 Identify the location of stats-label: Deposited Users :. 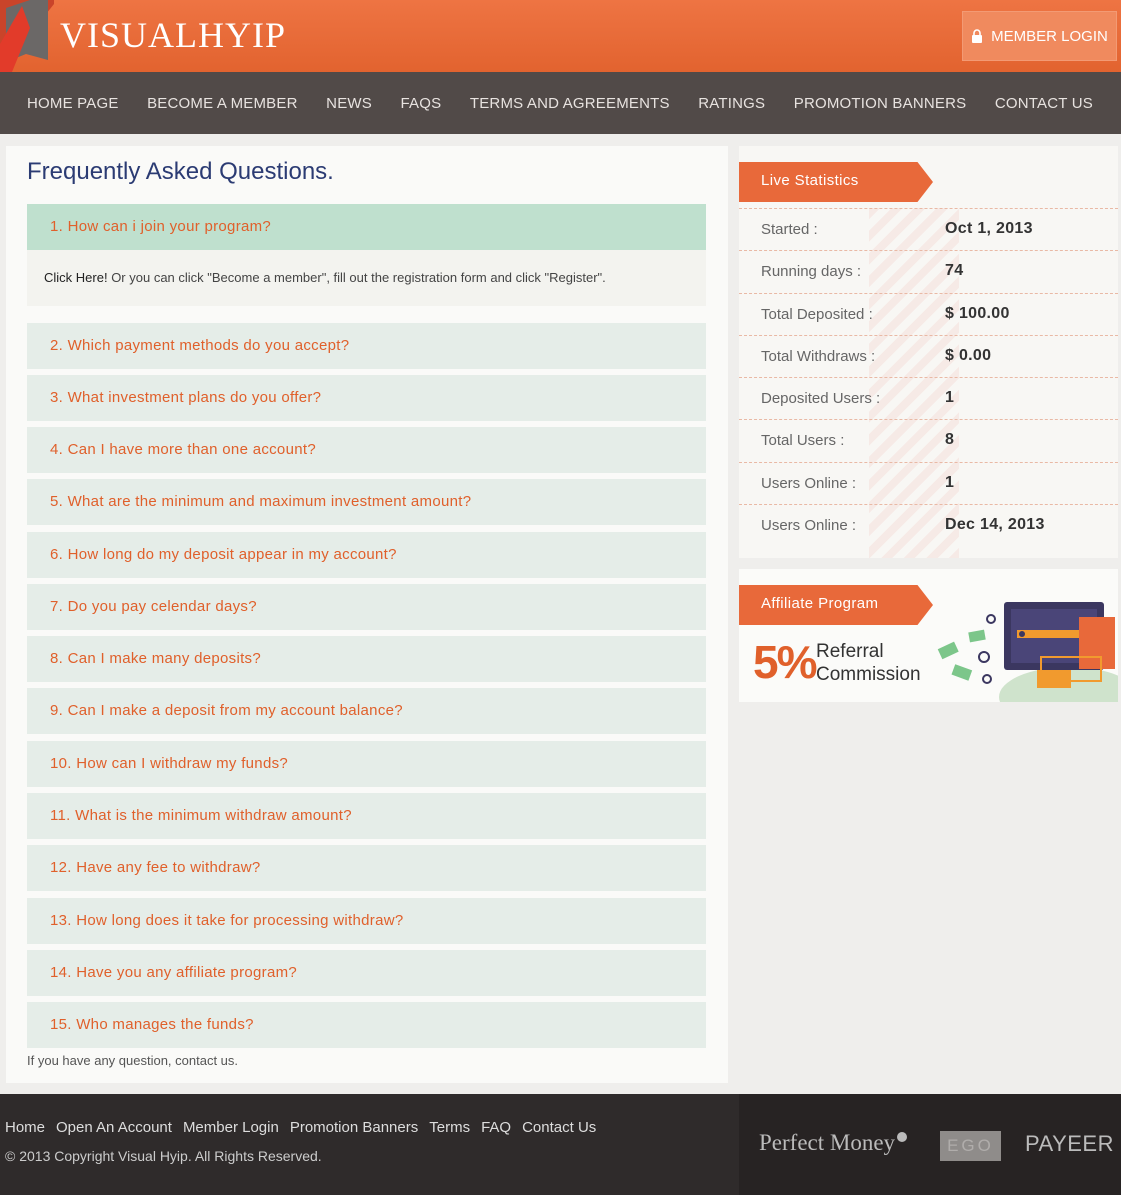
(821, 399).